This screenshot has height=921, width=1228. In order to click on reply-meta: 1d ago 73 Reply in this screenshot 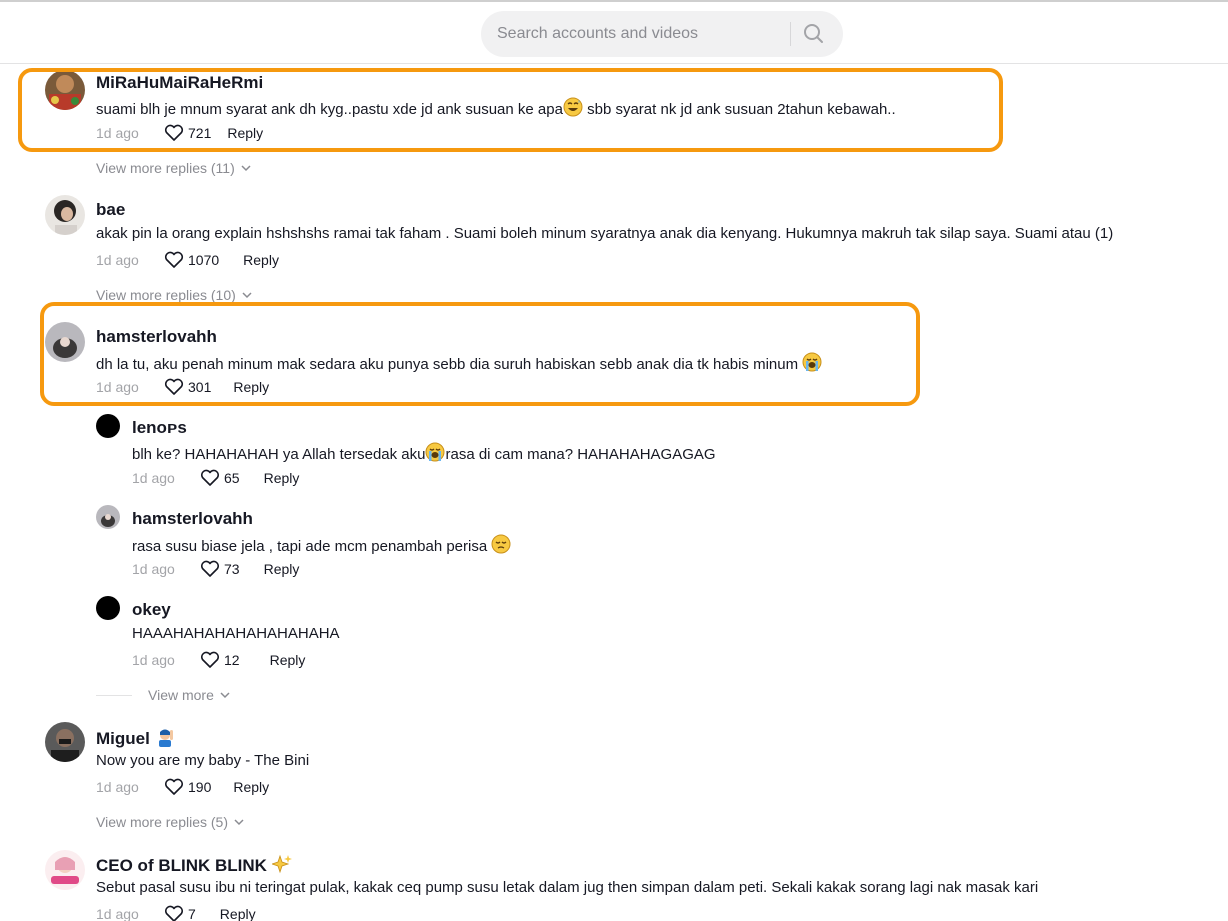, I will do `click(215, 569)`.